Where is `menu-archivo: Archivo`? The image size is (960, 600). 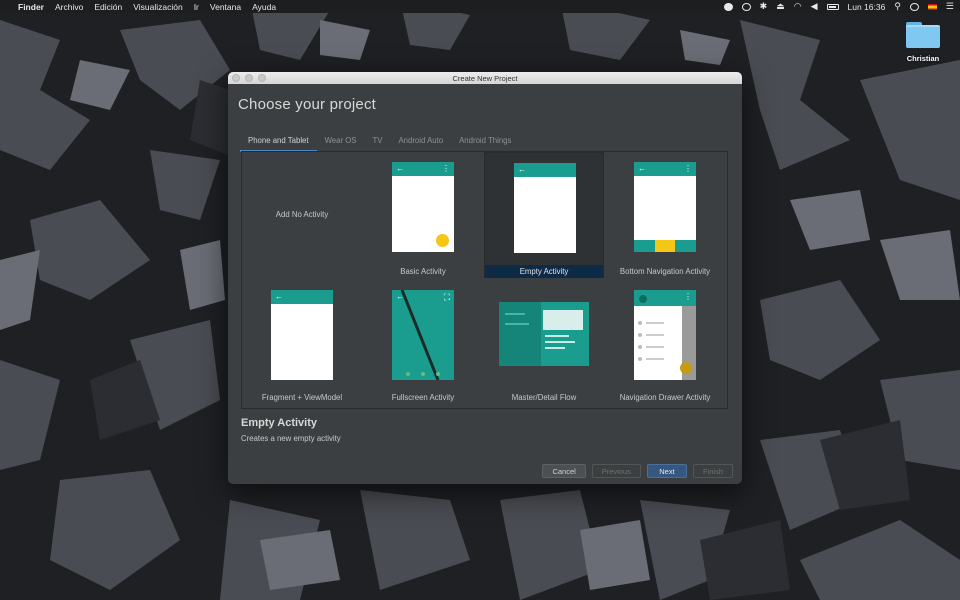
menu-archivo: Archivo is located at coordinates (69, 7).